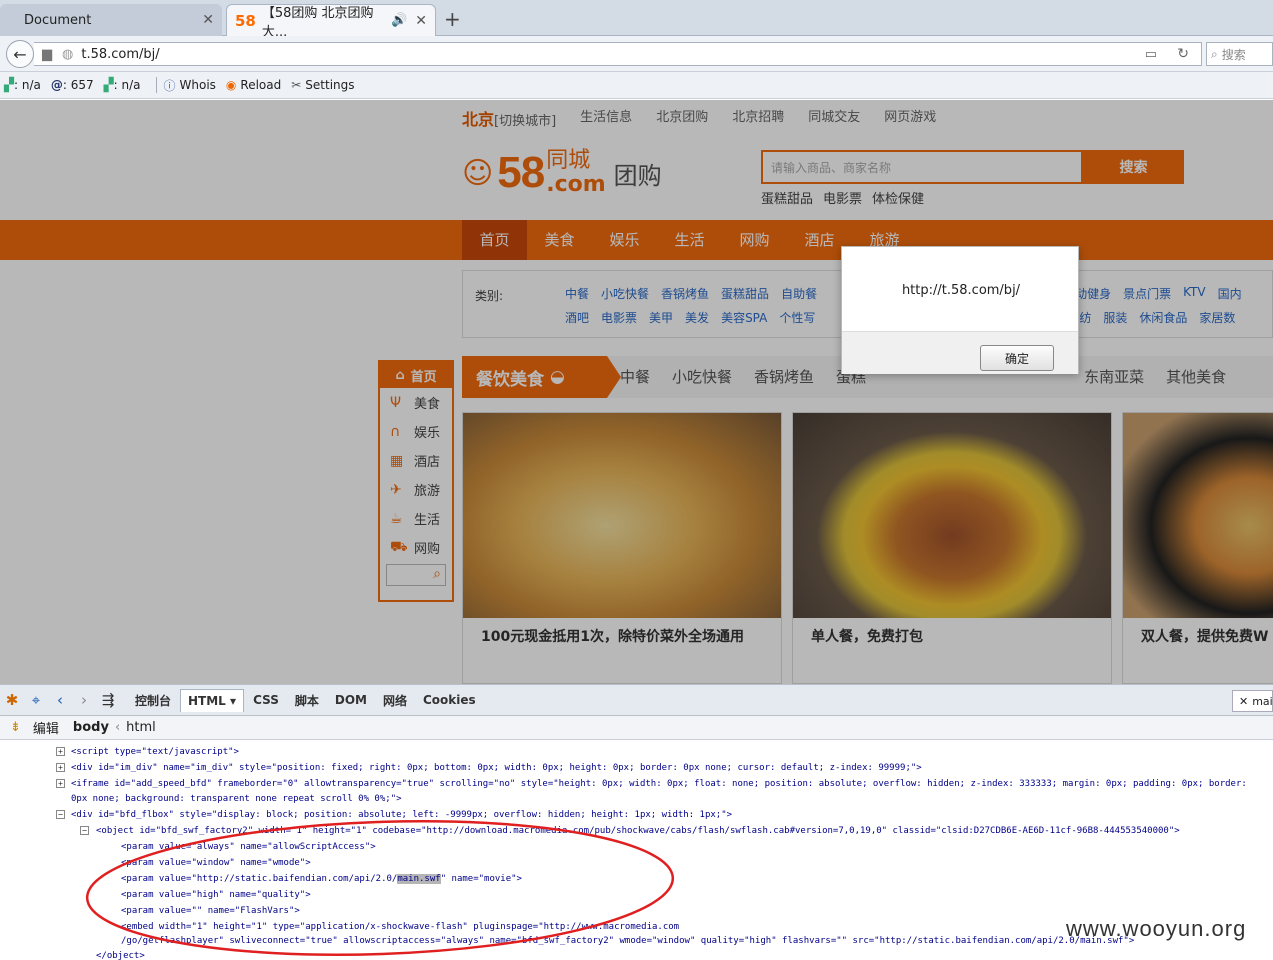  Describe the element at coordinates (46, 727) in the screenshot. I see `edit-button: 编辑` at that location.